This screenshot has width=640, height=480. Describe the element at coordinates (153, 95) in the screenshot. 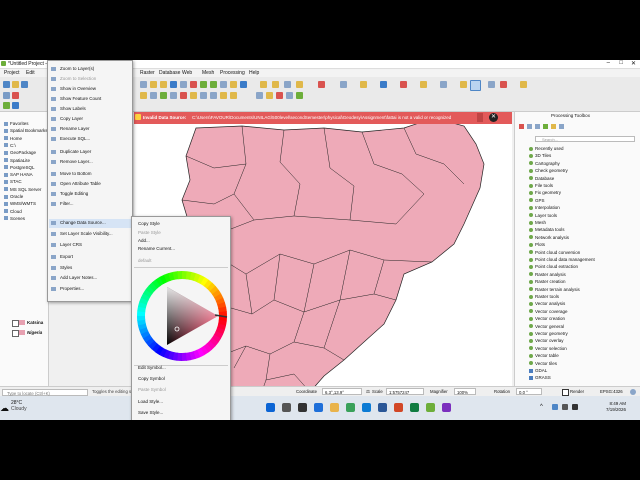

I see `save-edits-icon` at that location.